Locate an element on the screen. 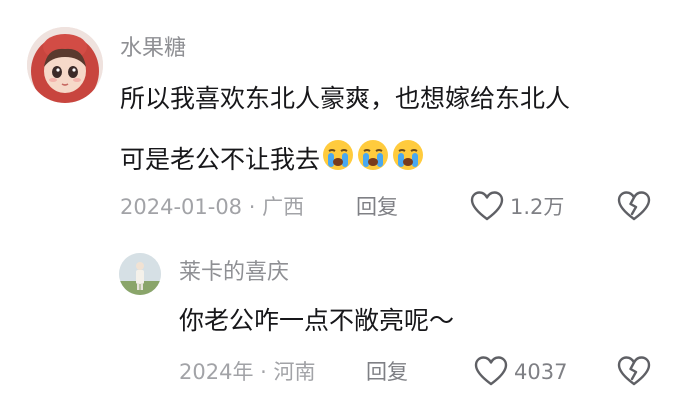 The height and width of the screenshot is (407, 690). reply-text: 你老公咋一点不敞亮呢～ is located at coordinates (317, 320).